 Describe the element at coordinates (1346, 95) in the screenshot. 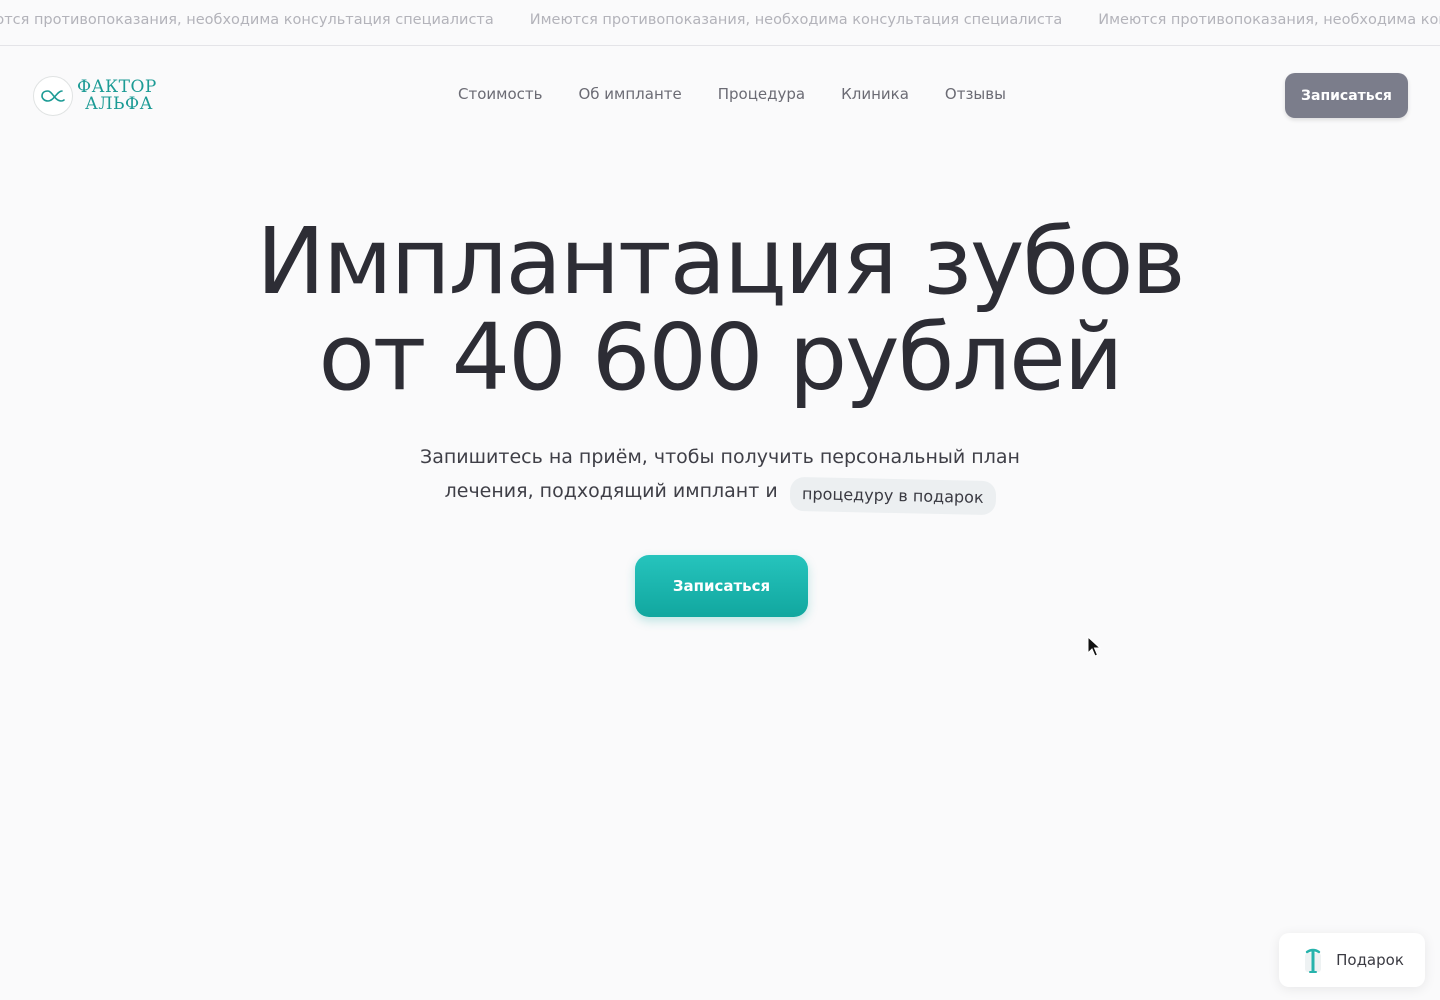

I see `header-signup-button: Записаться` at that location.